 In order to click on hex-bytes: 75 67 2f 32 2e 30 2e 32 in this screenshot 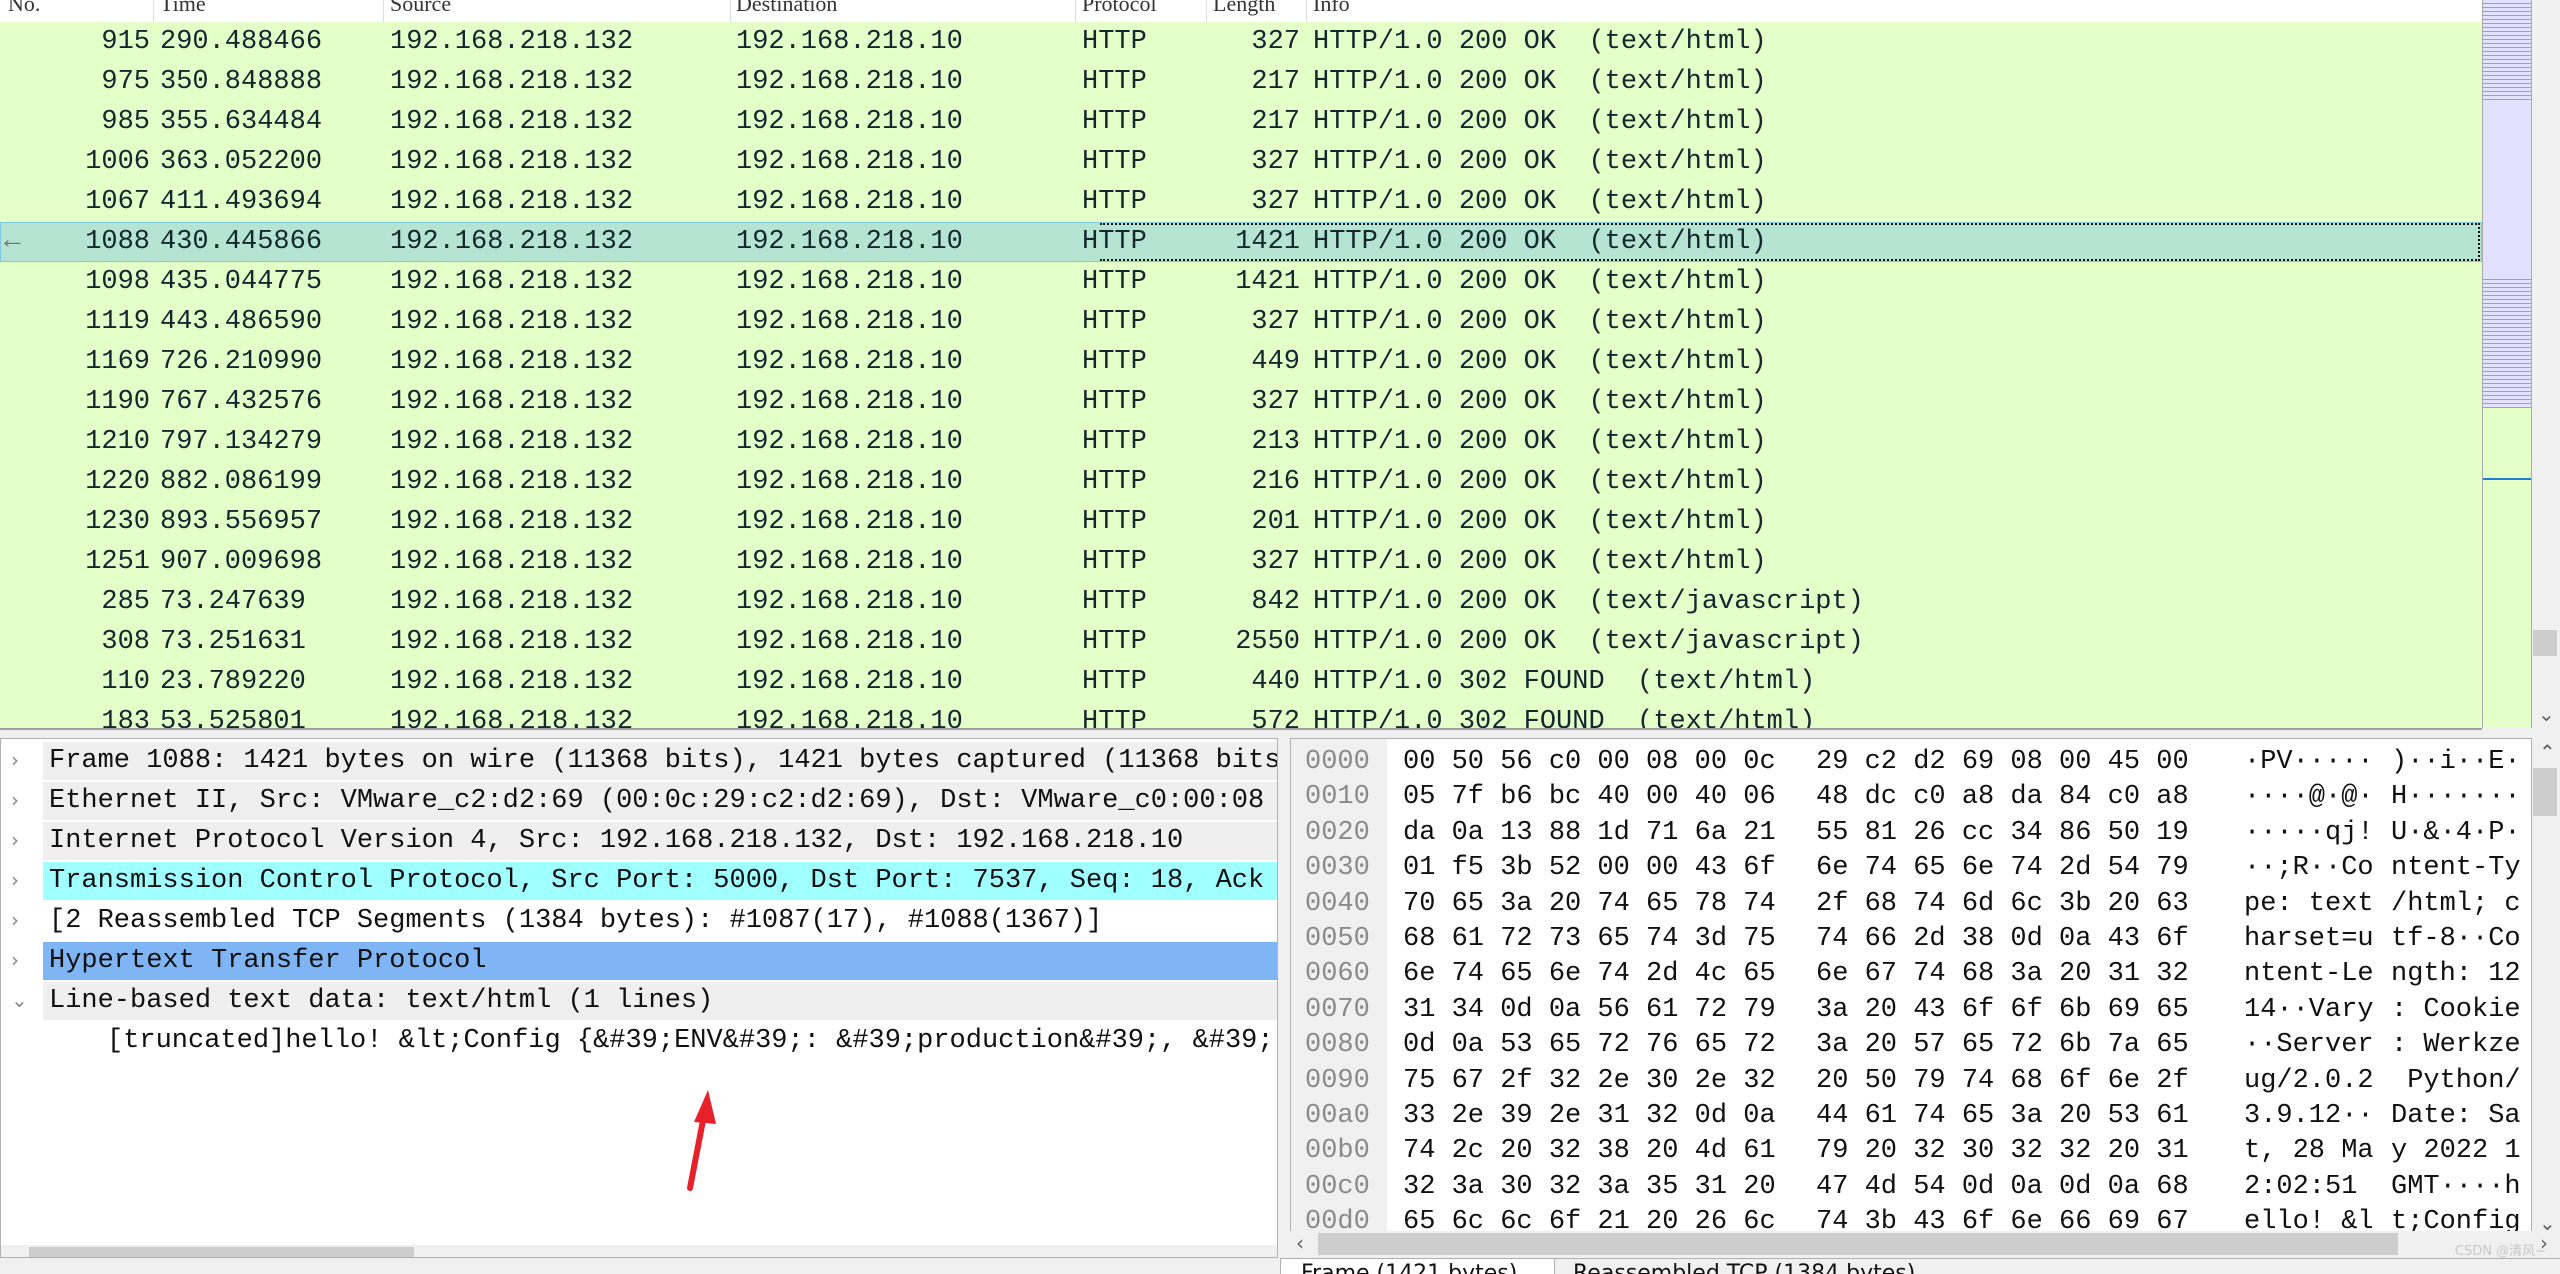, I will do `click(1589, 1081)`.